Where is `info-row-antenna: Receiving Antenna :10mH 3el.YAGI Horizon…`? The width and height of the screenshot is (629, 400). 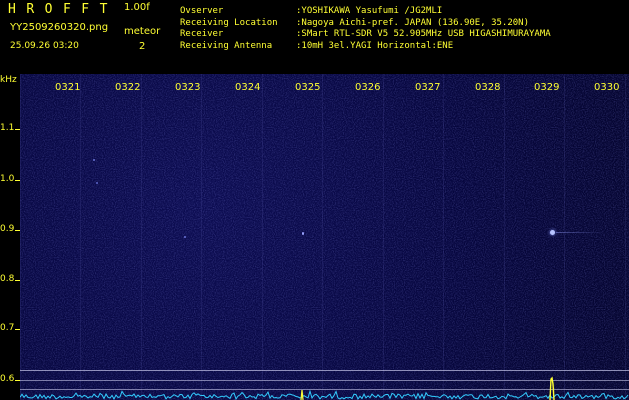 info-row-antenna: Receiving Antenna :10mH 3el.YAGI Horizon… is located at coordinates (365, 47).